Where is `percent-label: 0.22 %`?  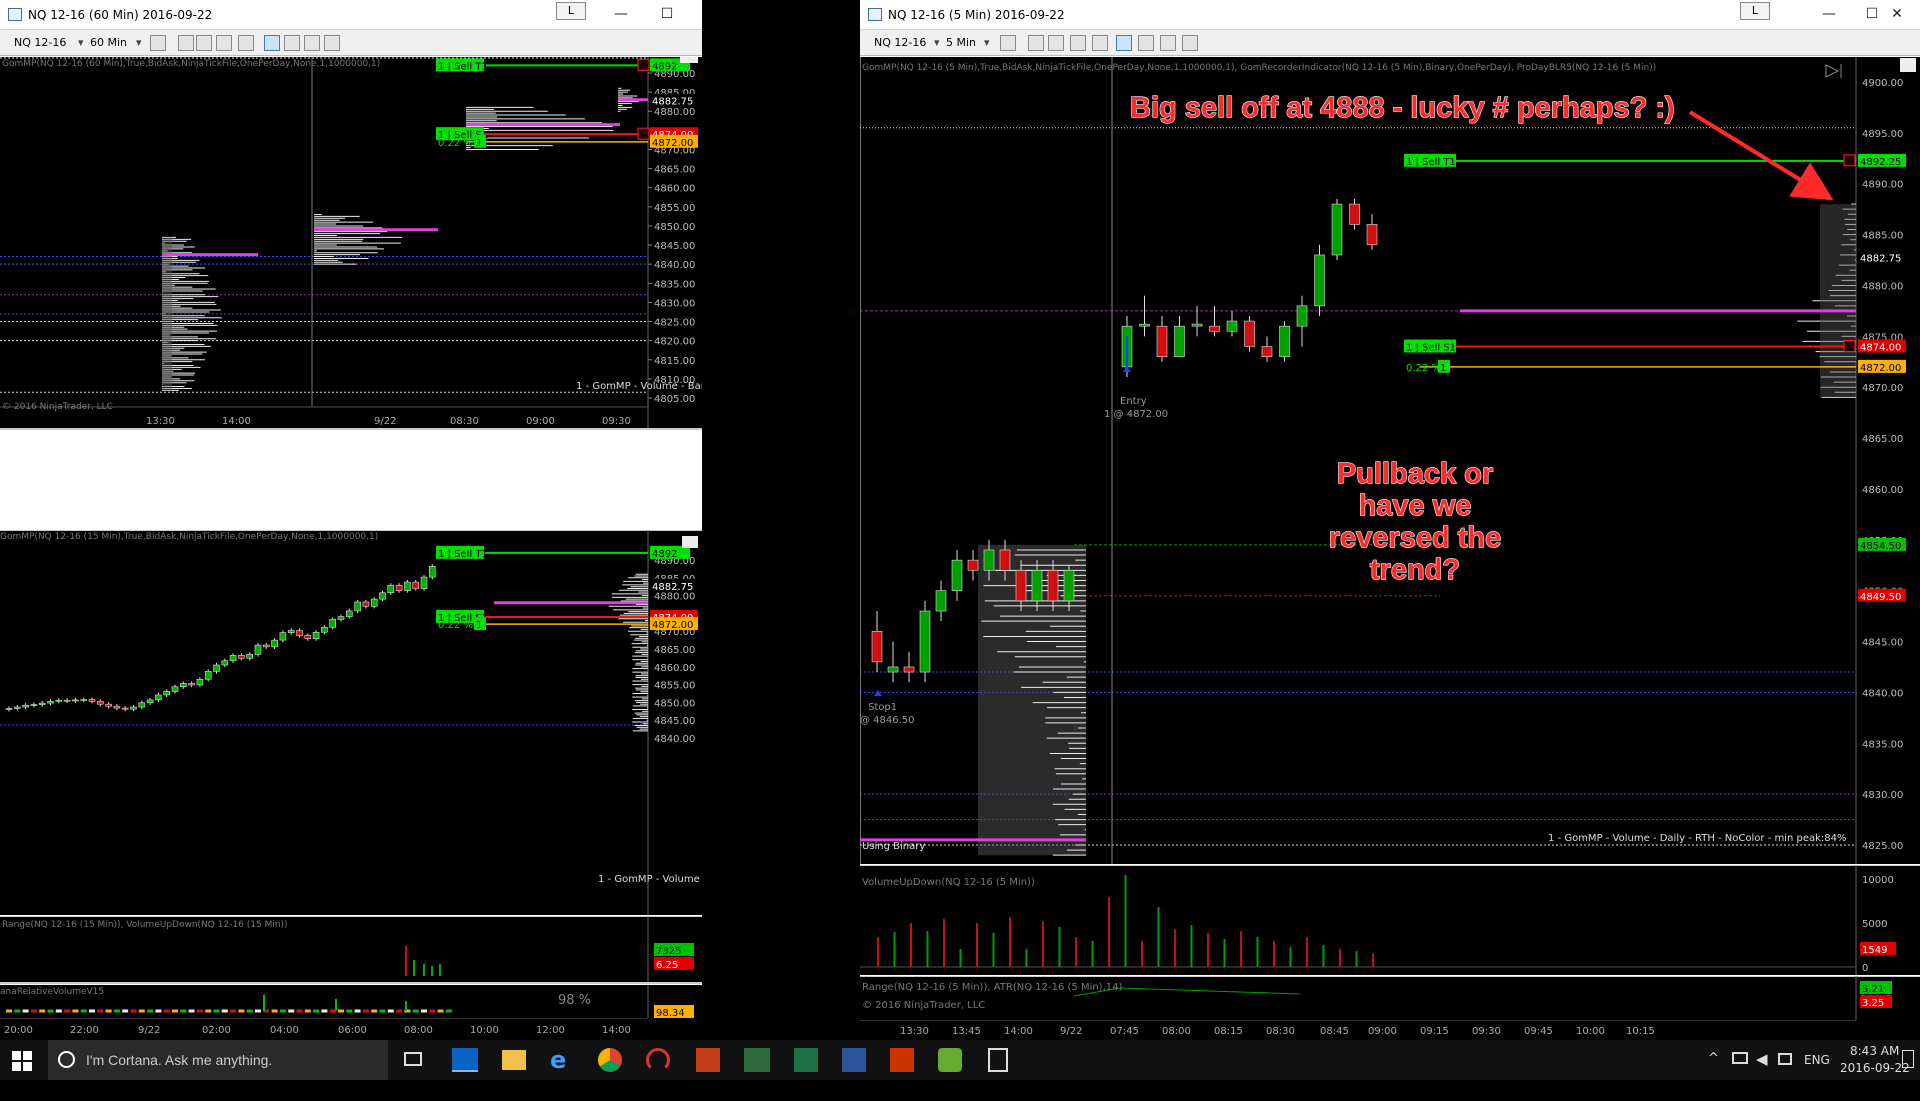 percent-label: 0.22 % is located at coordinates (1423, 368).